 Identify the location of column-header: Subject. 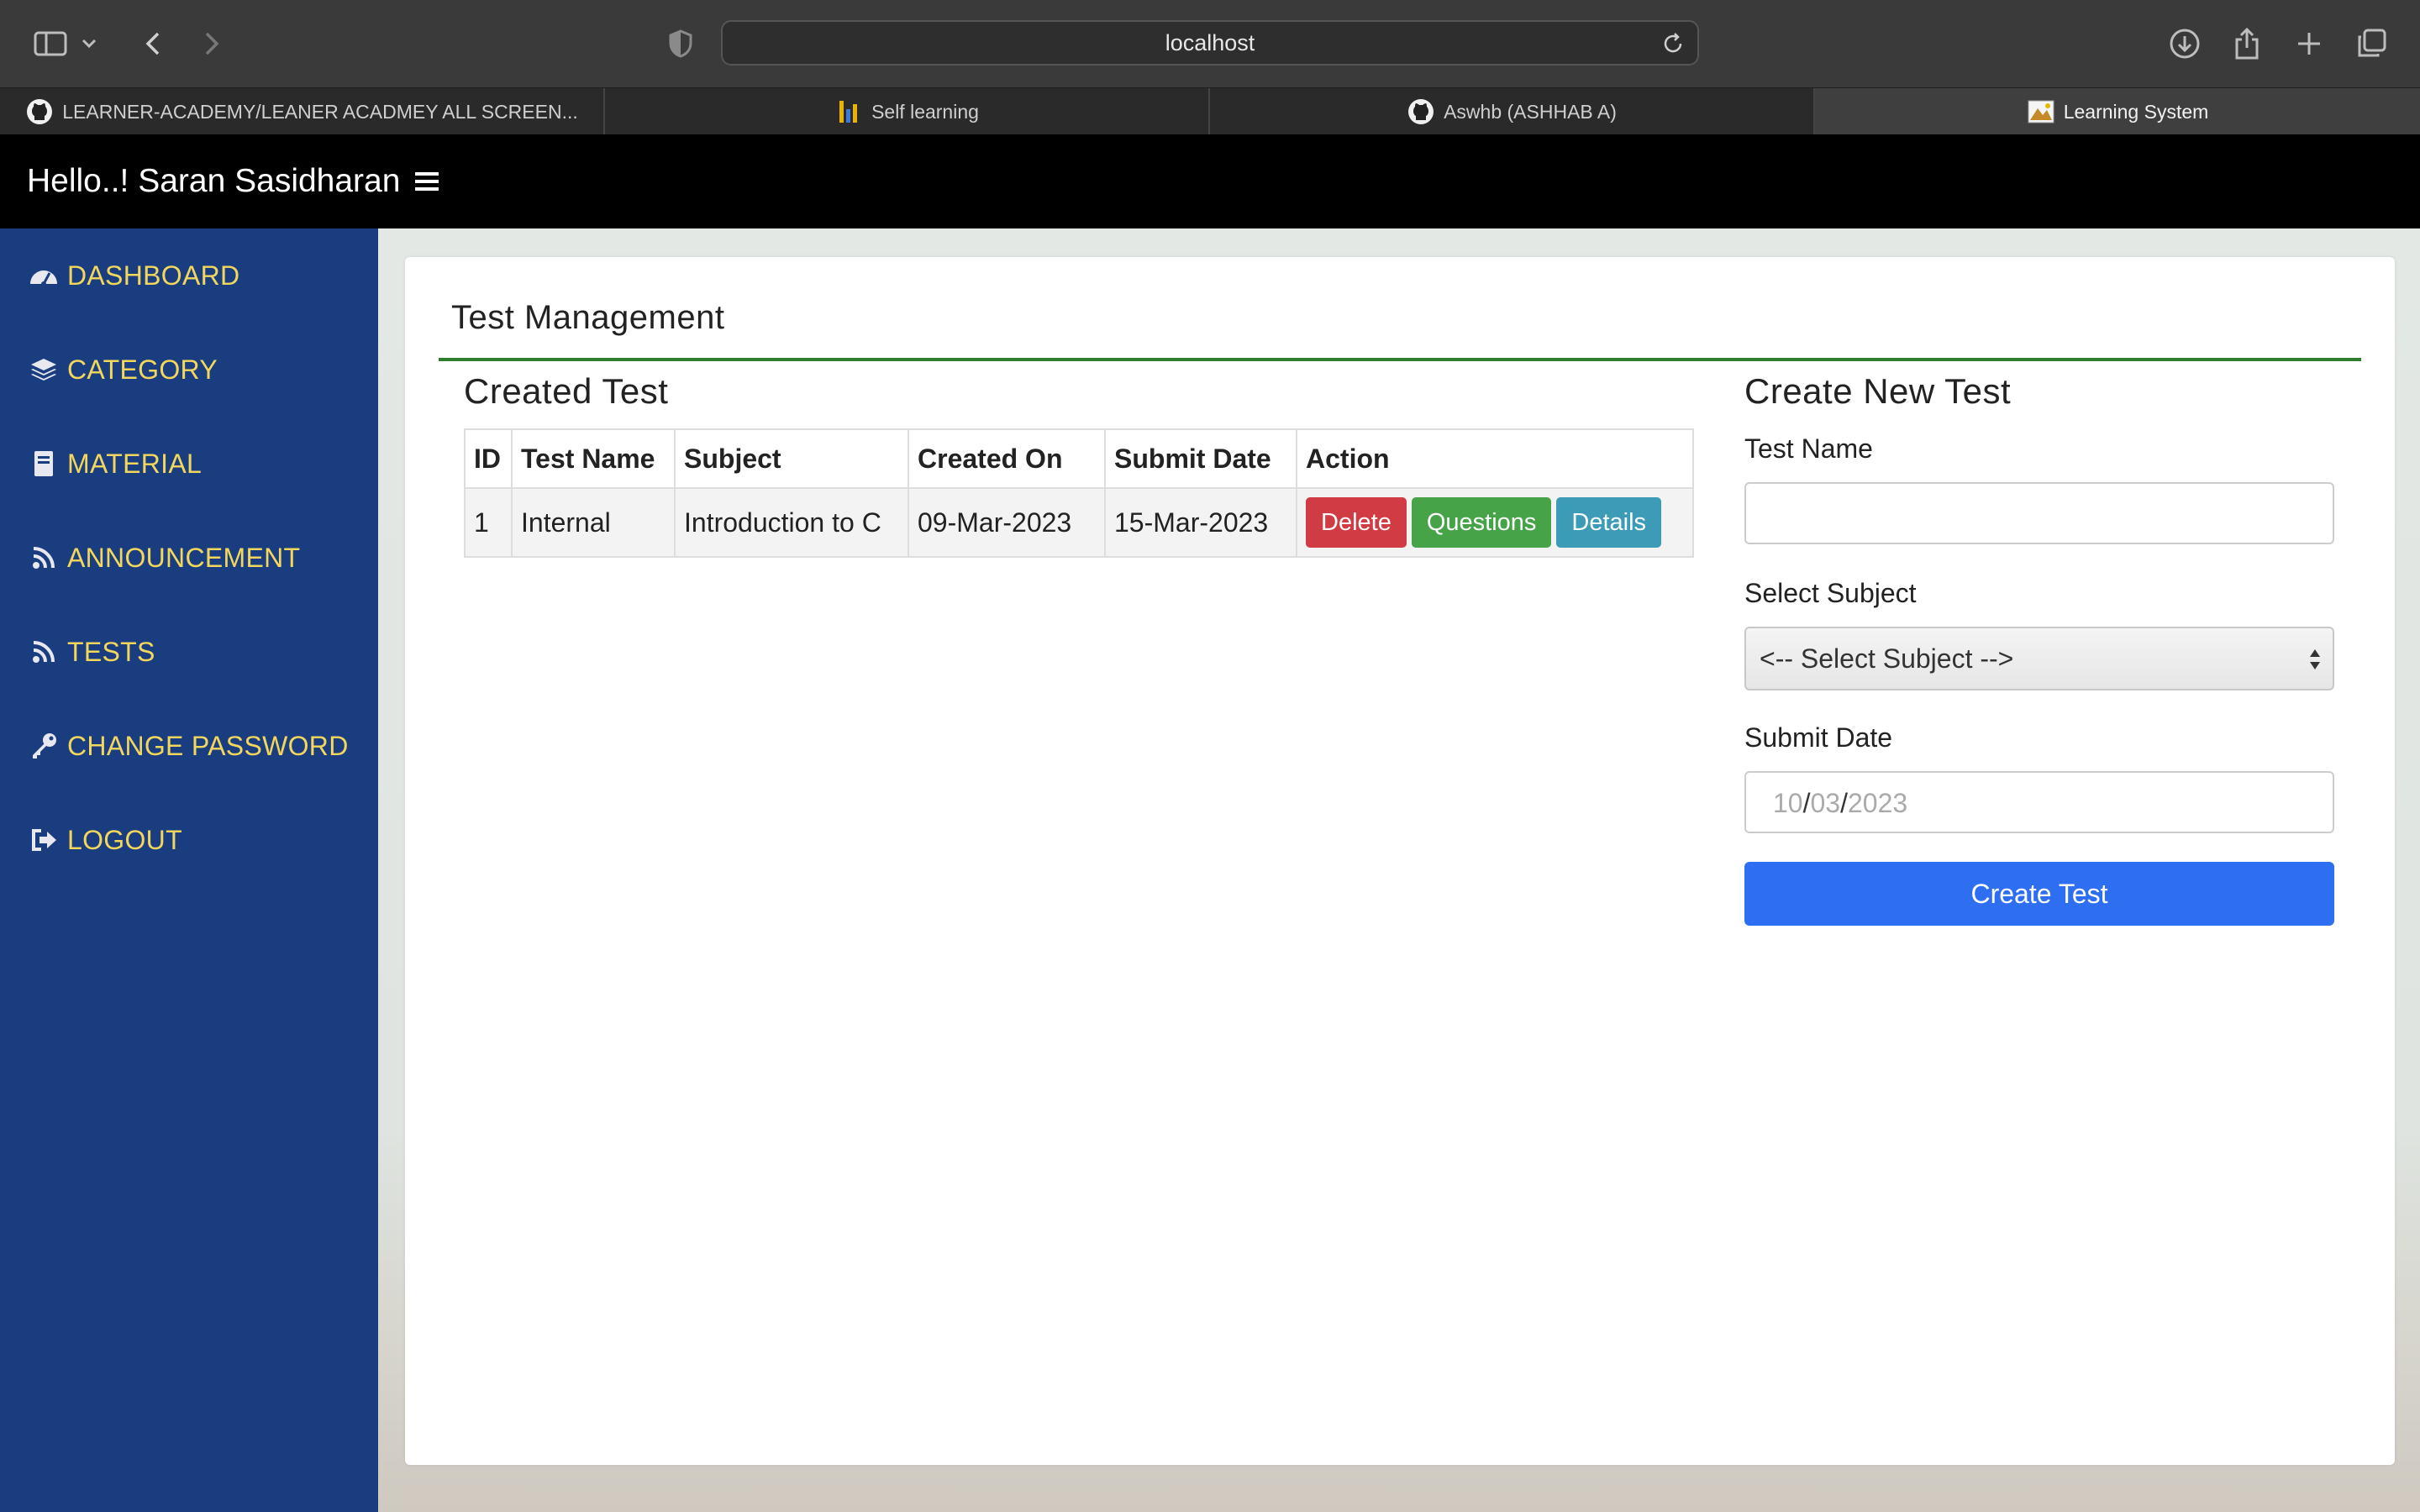
(792, 458).